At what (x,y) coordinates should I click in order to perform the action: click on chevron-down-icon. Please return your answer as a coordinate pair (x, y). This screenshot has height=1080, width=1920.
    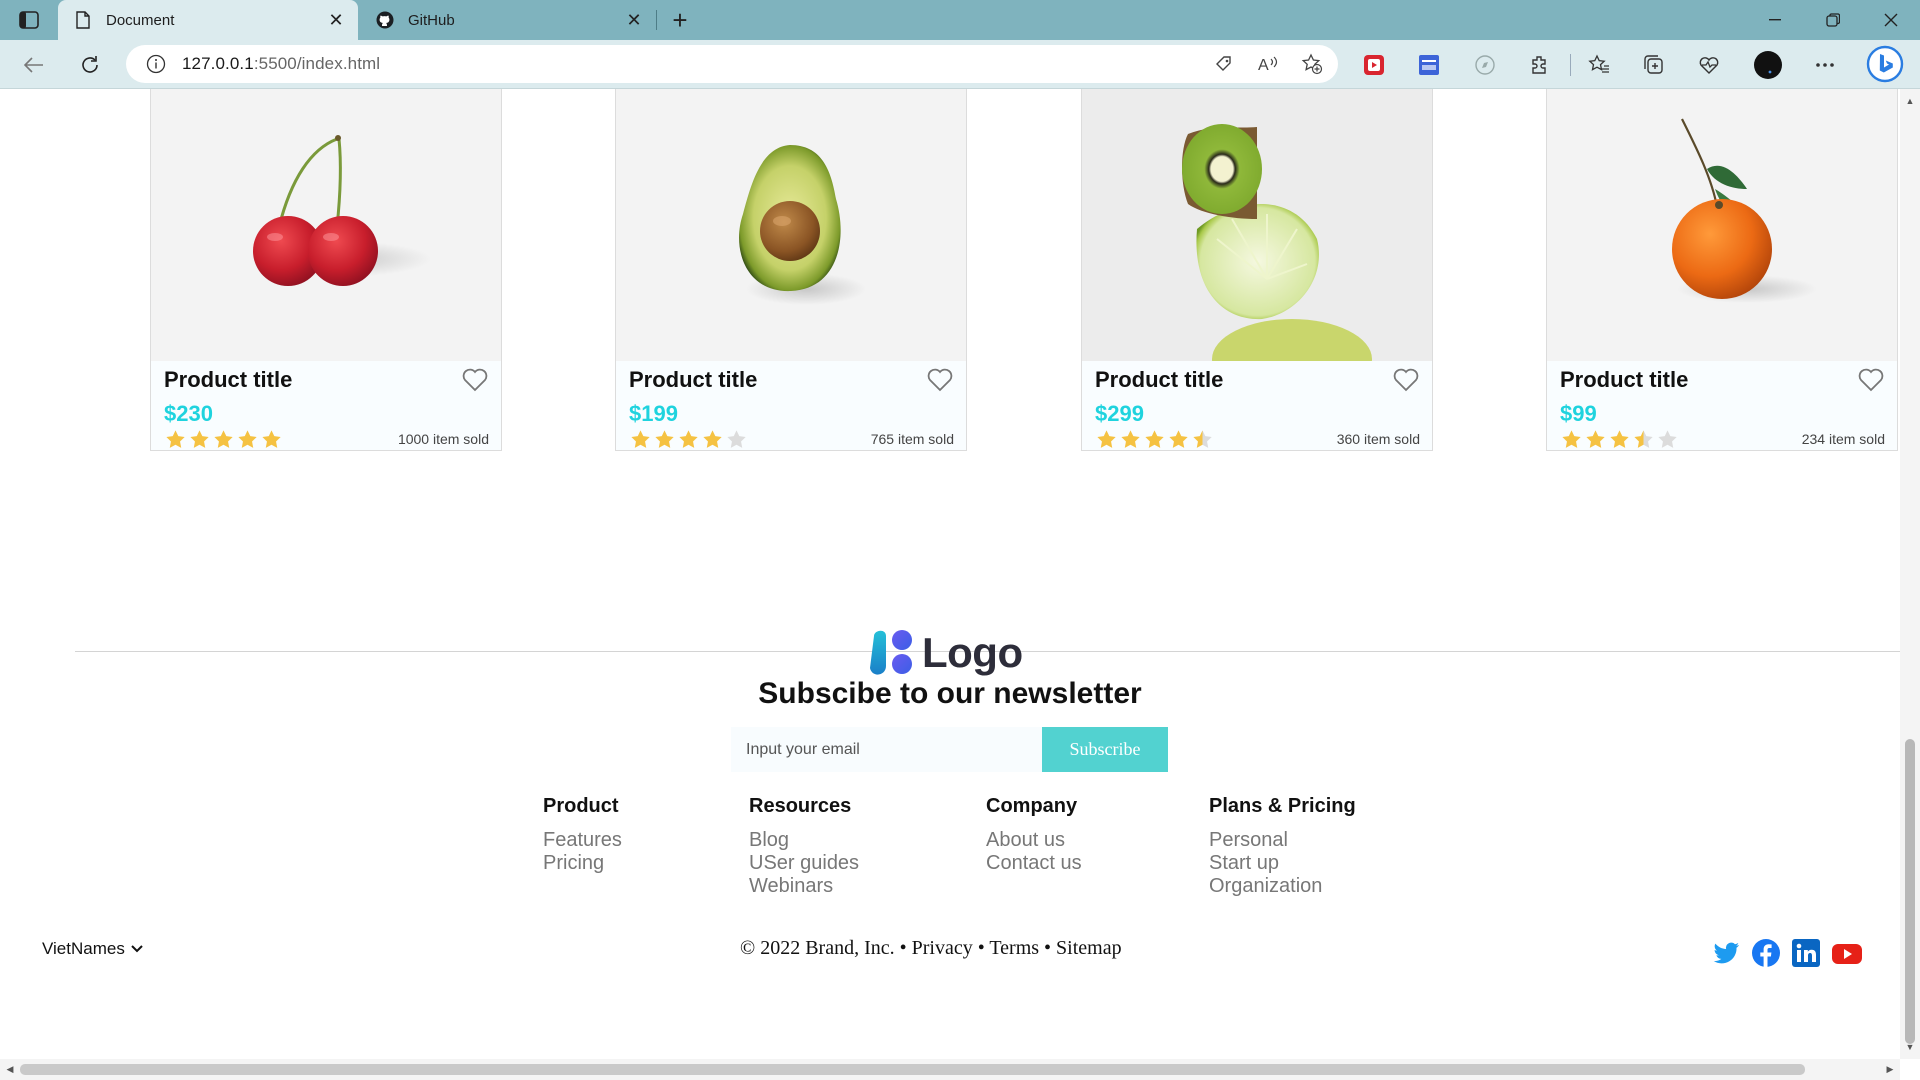
    Looking at the image, I should click on (137, 949).